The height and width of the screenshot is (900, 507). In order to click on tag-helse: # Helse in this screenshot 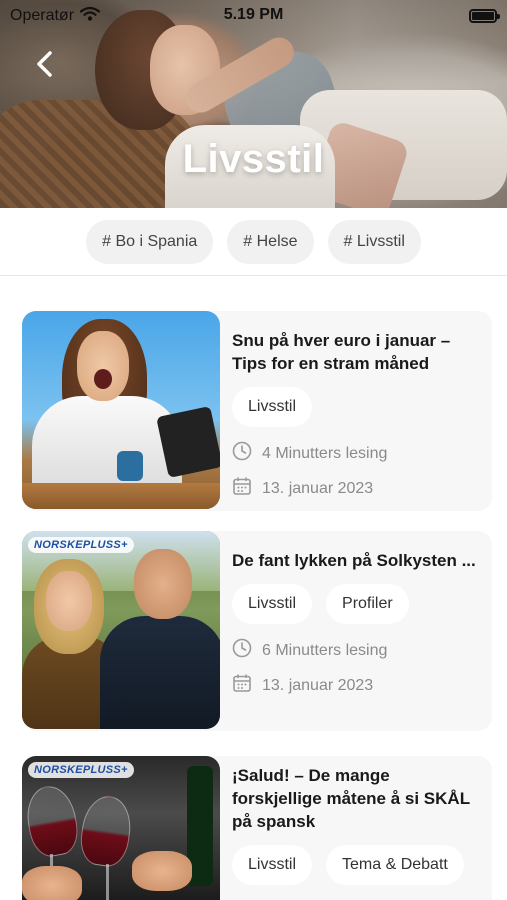, I will do `click(270, 241)`.